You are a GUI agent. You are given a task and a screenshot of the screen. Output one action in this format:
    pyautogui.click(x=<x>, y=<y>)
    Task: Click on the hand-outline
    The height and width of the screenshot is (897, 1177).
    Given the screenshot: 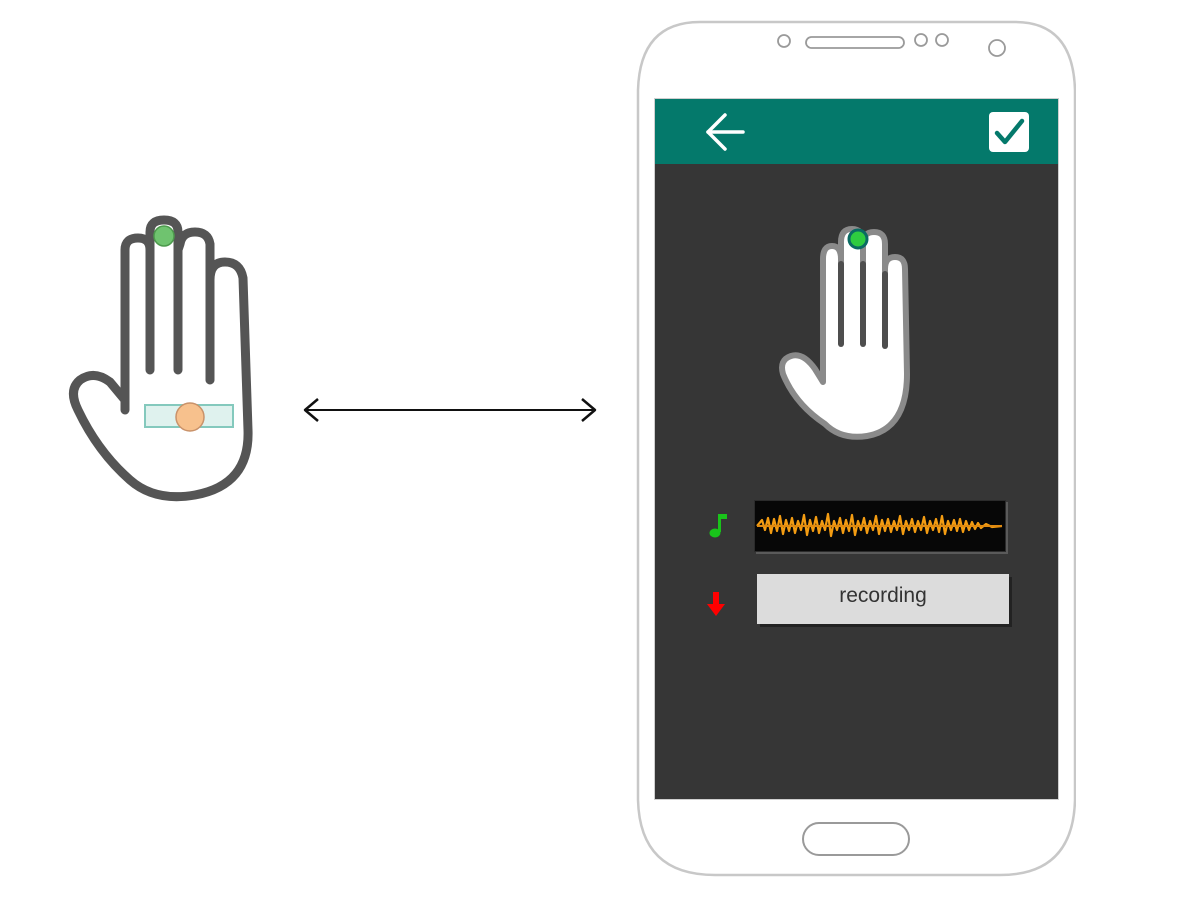 What is the action you would take?
    pyautogui.click(x=161, y=358)
    